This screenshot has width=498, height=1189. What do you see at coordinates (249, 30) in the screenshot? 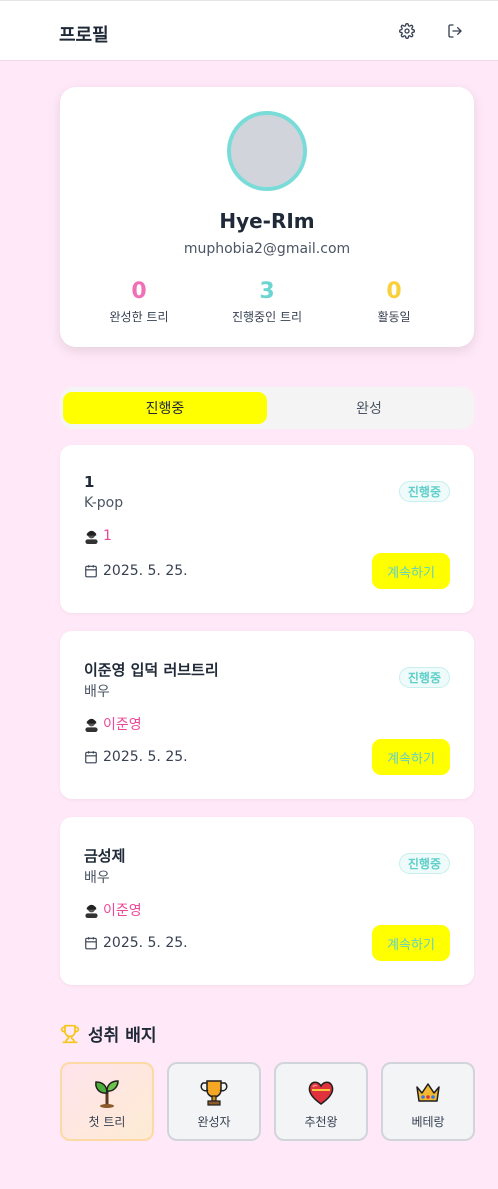
I see `app-header: 프로필` at bounding box center [249, 30].